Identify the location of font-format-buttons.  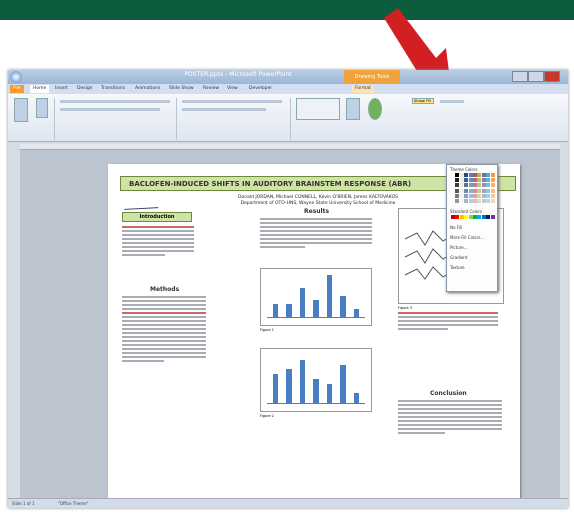
(110, 109).